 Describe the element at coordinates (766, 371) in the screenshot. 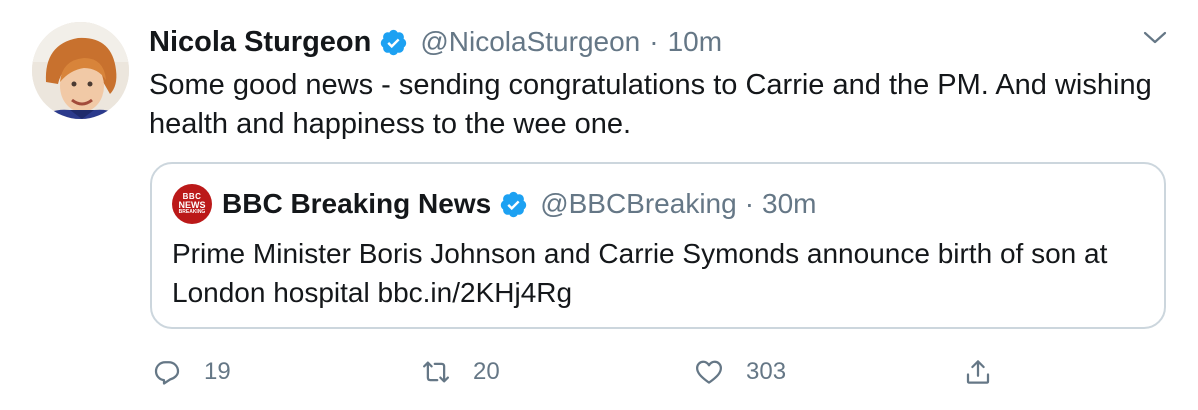

I see `like-count: 303` at that location.